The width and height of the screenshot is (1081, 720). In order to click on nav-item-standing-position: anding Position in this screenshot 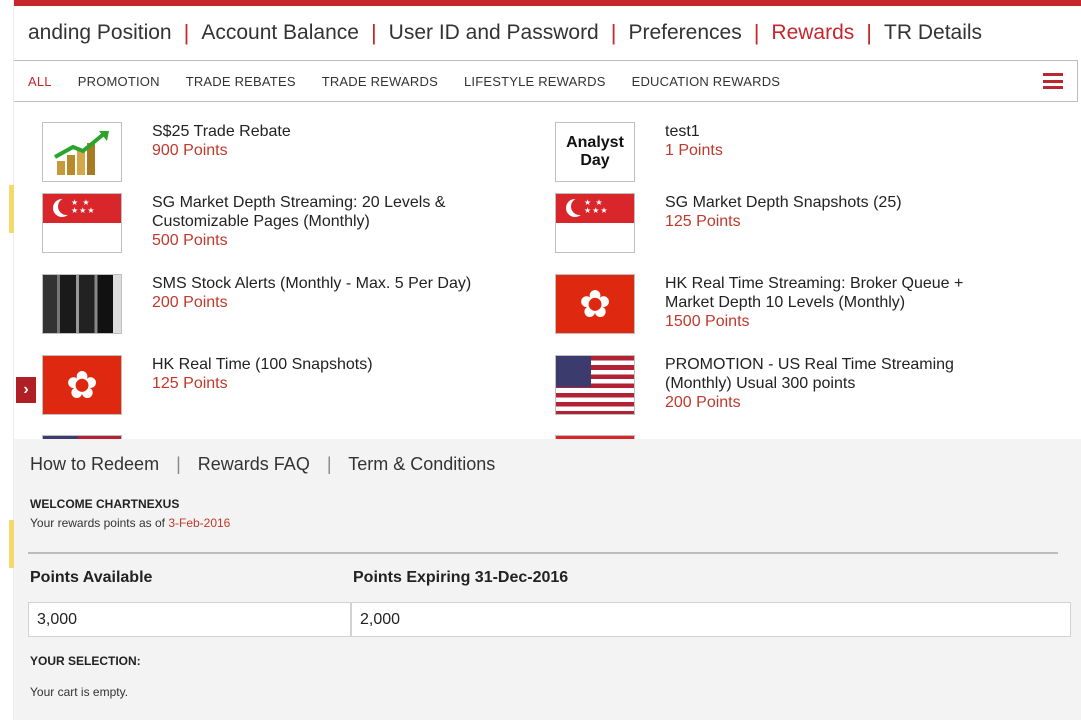, I will do `click(100, 33)`.